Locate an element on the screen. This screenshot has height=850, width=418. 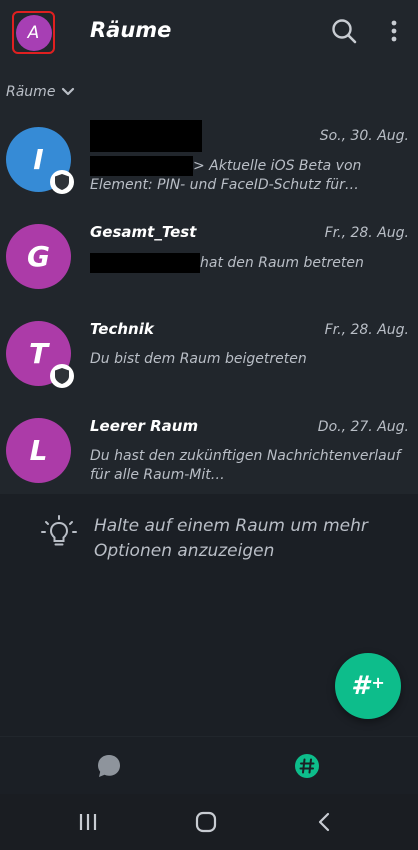
recents-icon is located at coordinates (88, 822).